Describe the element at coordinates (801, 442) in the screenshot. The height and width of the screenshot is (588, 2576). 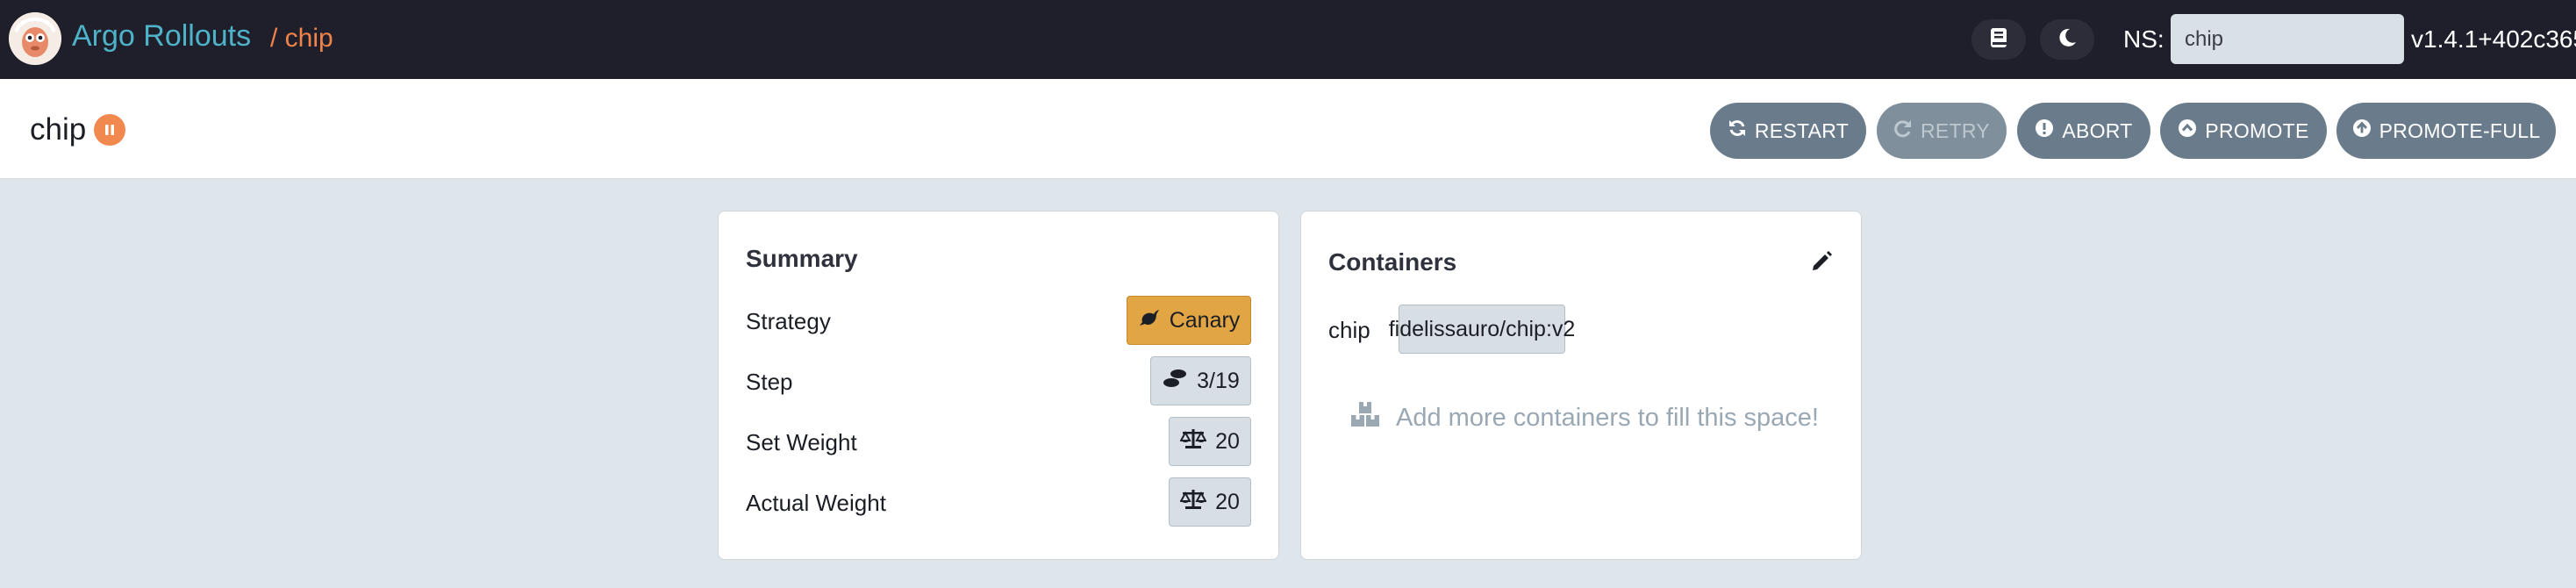
I see `set-weight-label: Set Weight` at that location.